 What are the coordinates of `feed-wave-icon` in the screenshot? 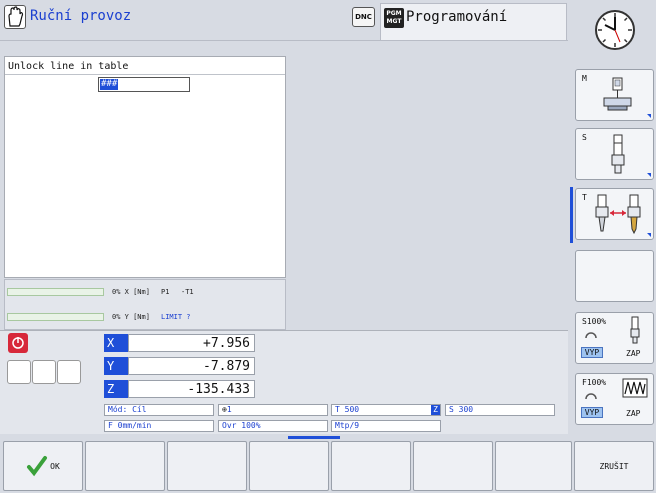 It's located at (635, 388).